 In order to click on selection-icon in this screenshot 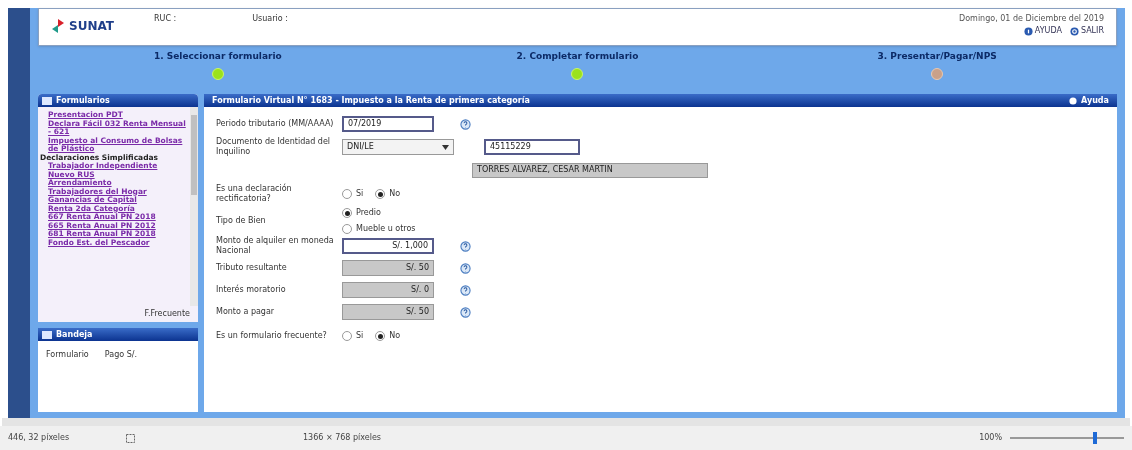, I will do `click(130, 438)`.